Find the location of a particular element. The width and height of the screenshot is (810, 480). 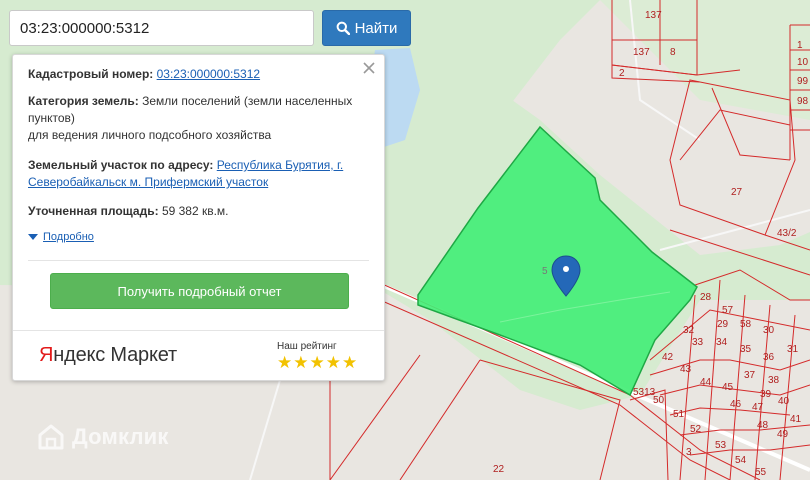

logo-rest: ндекс Маркет is located at coordinates (115, 355).